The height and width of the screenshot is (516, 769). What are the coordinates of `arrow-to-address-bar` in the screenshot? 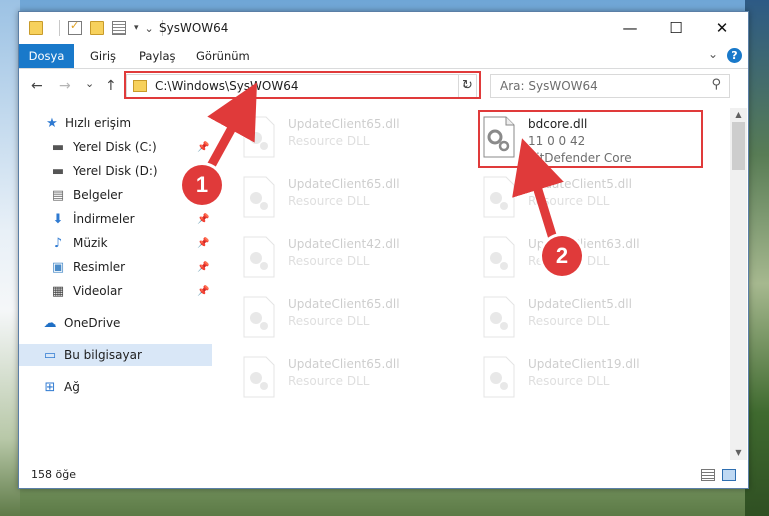 It's located at (229, 131).